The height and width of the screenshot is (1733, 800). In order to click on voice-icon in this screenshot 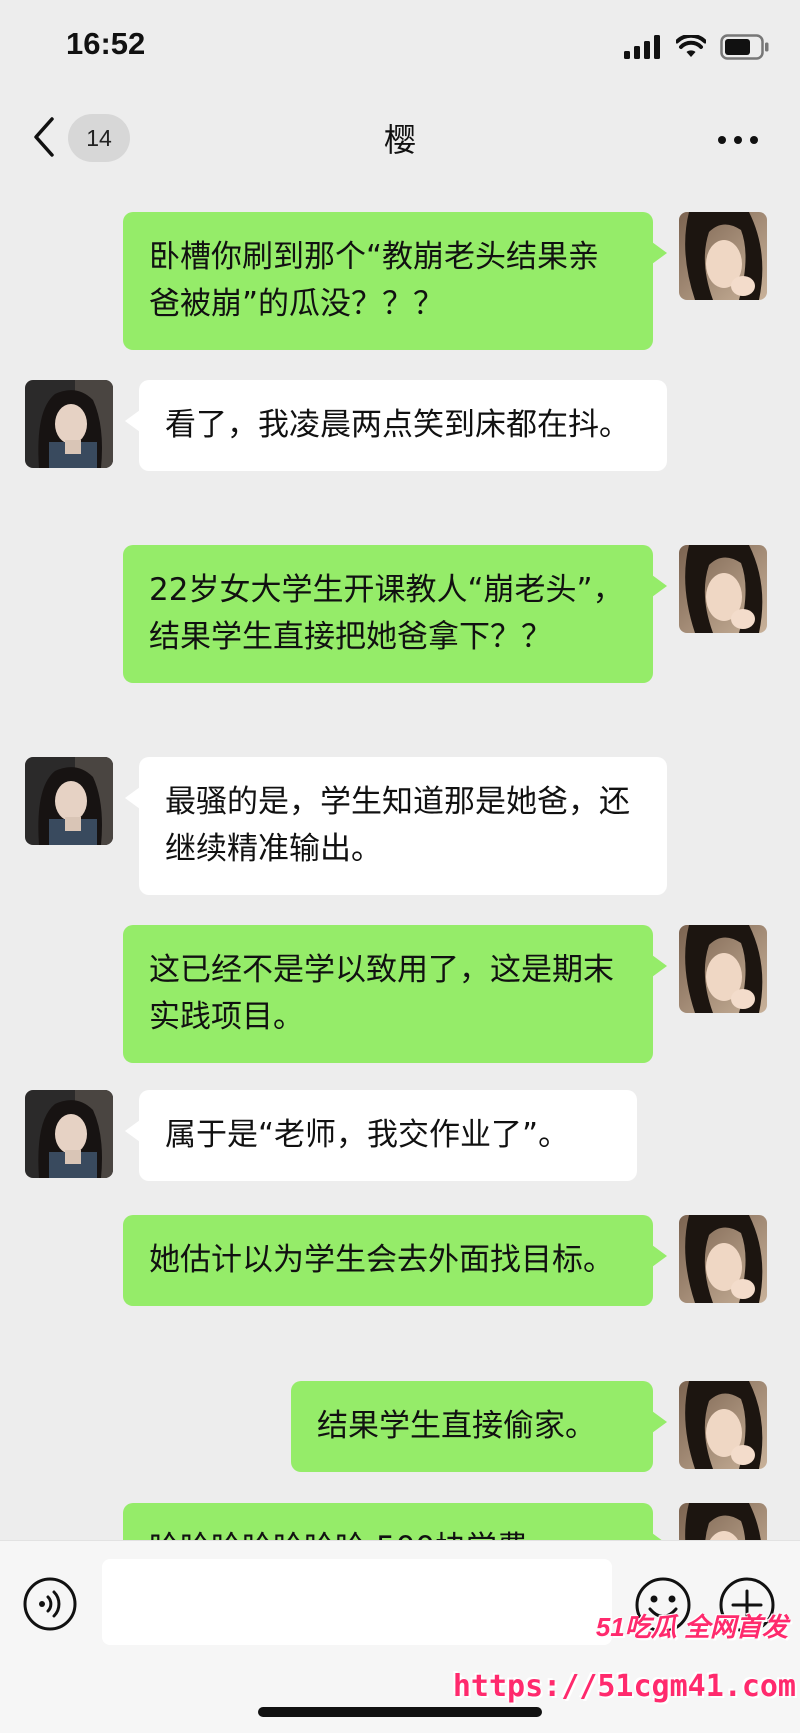, I will do `click(50, 1604)`.